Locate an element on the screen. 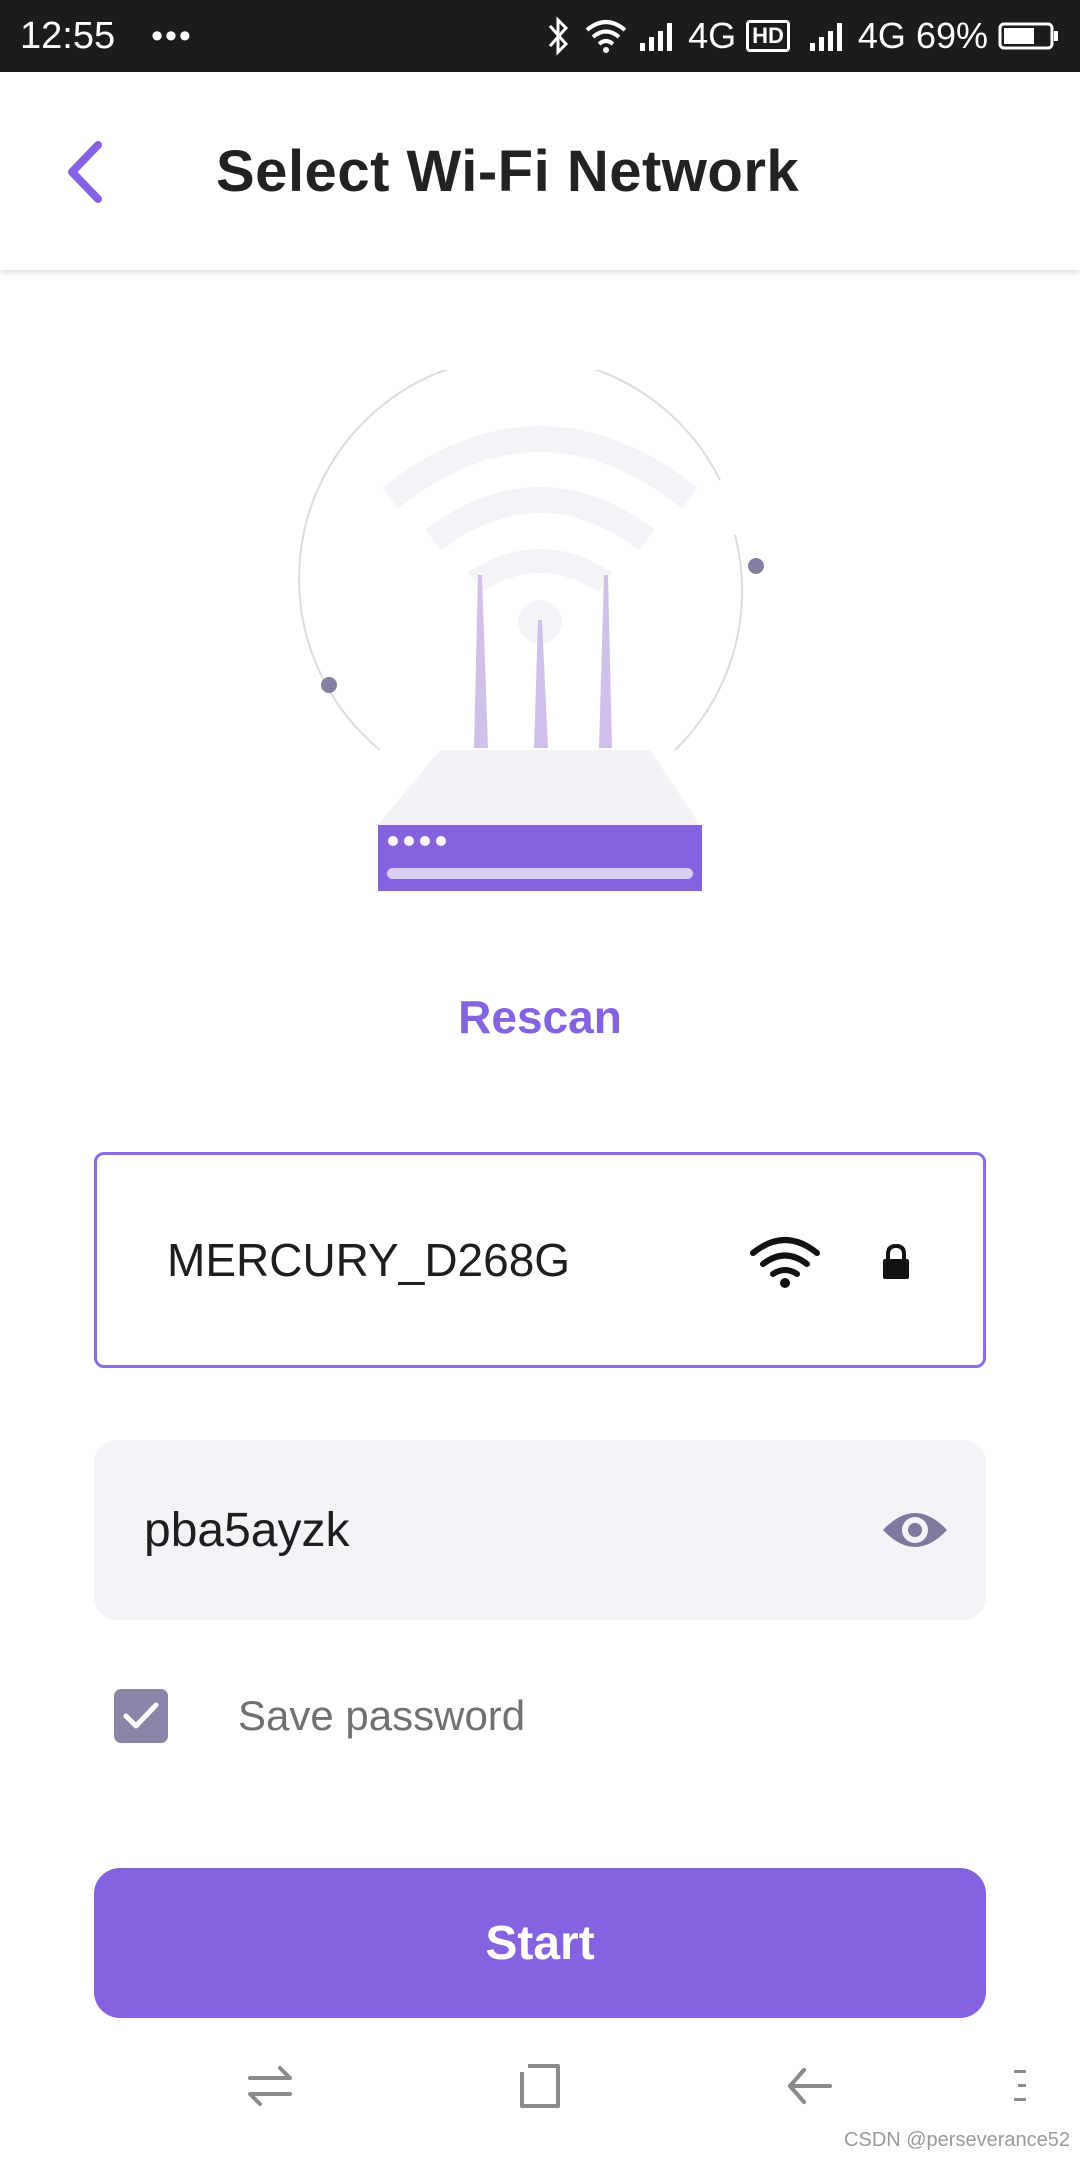 The height and width of the screenshot is (2160, 1080). router-illustration is located at coordinates (540, 632).